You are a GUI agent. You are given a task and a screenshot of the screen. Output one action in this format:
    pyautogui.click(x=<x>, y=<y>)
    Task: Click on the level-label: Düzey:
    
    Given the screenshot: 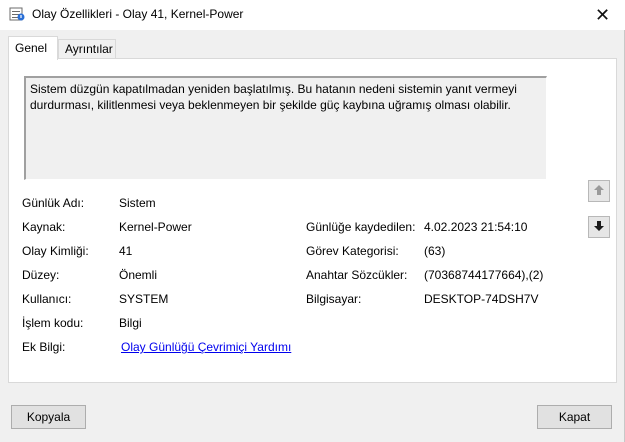 What is the action you would take?
    pyautogui.click(x=41, y=275)
    